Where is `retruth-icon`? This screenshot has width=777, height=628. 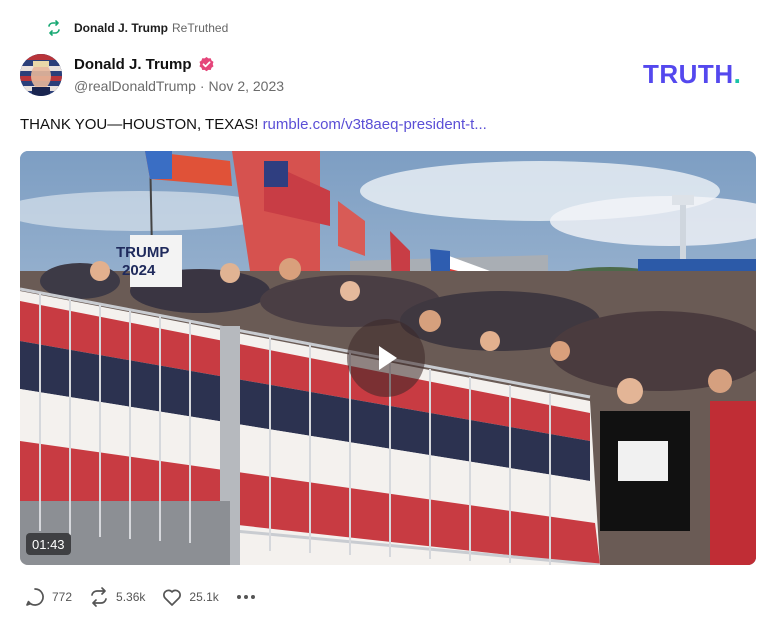
retruth-icon is located at coordinates (54, 28).